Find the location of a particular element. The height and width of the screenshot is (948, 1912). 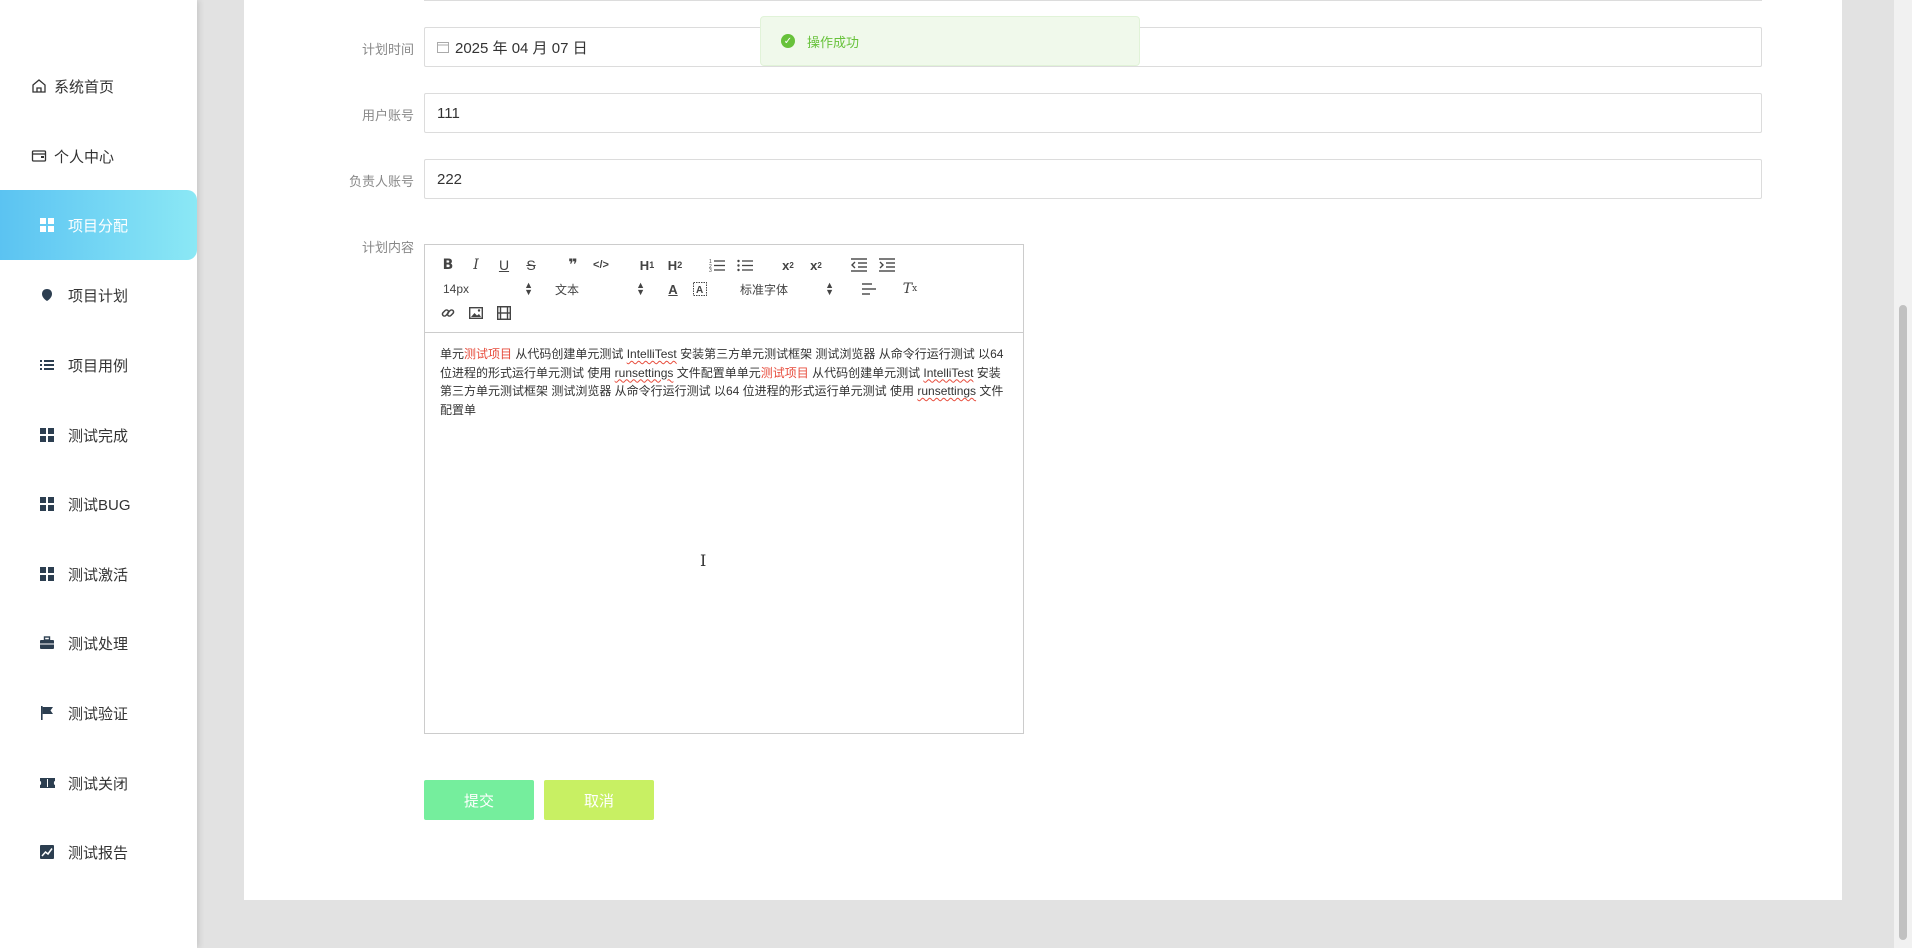

submit-button: 提交 is located at coordinates (479, 800).